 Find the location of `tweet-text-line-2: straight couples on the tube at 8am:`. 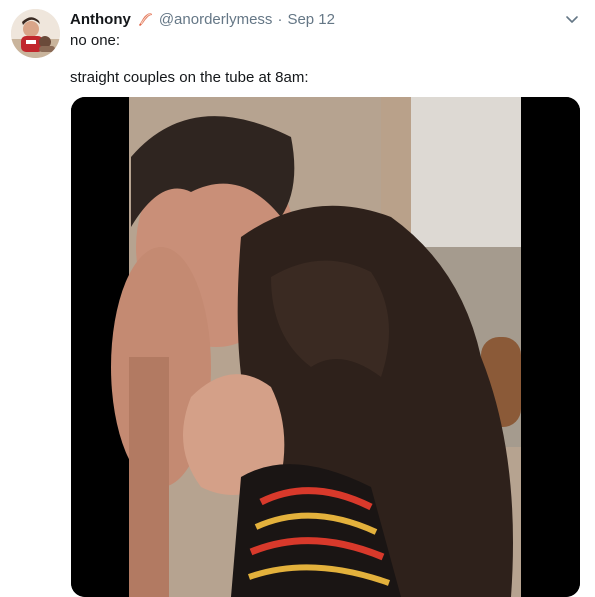

tweet-text-line-2: straight couples on the tube at 8am: is located at coordinates (189, 77).